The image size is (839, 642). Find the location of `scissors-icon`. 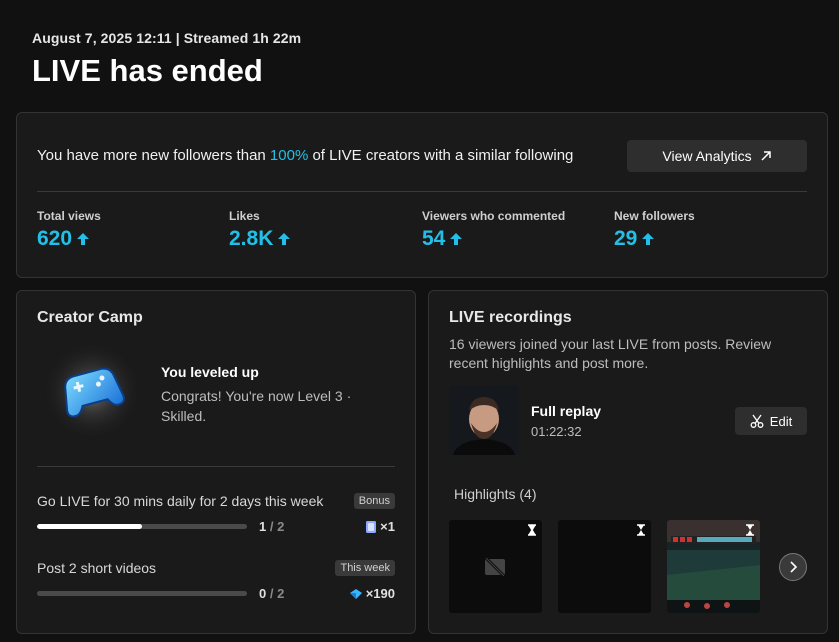

scissors-icon is located at coordinates (757, 421).